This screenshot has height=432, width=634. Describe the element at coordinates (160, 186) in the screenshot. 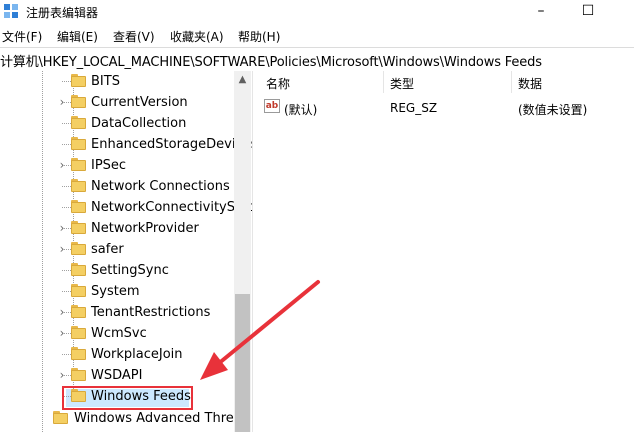

I see `tree-item-label: Network Connections` at that location.